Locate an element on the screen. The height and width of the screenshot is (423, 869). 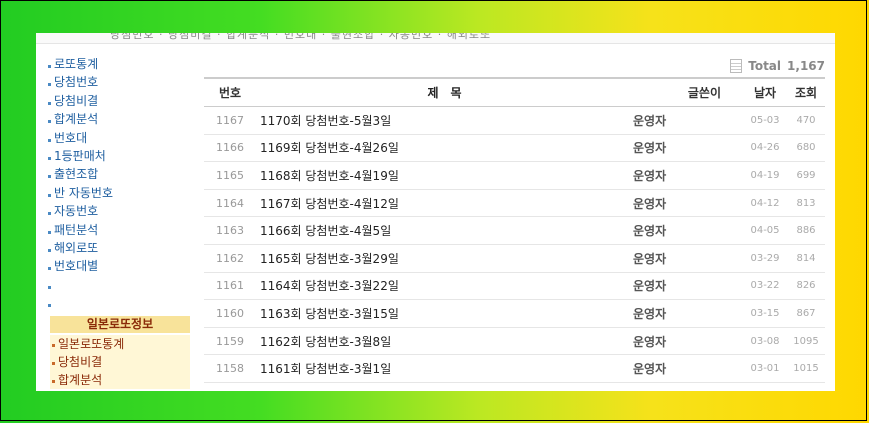
post-number: 1160 is located at coordinates (230, 313).